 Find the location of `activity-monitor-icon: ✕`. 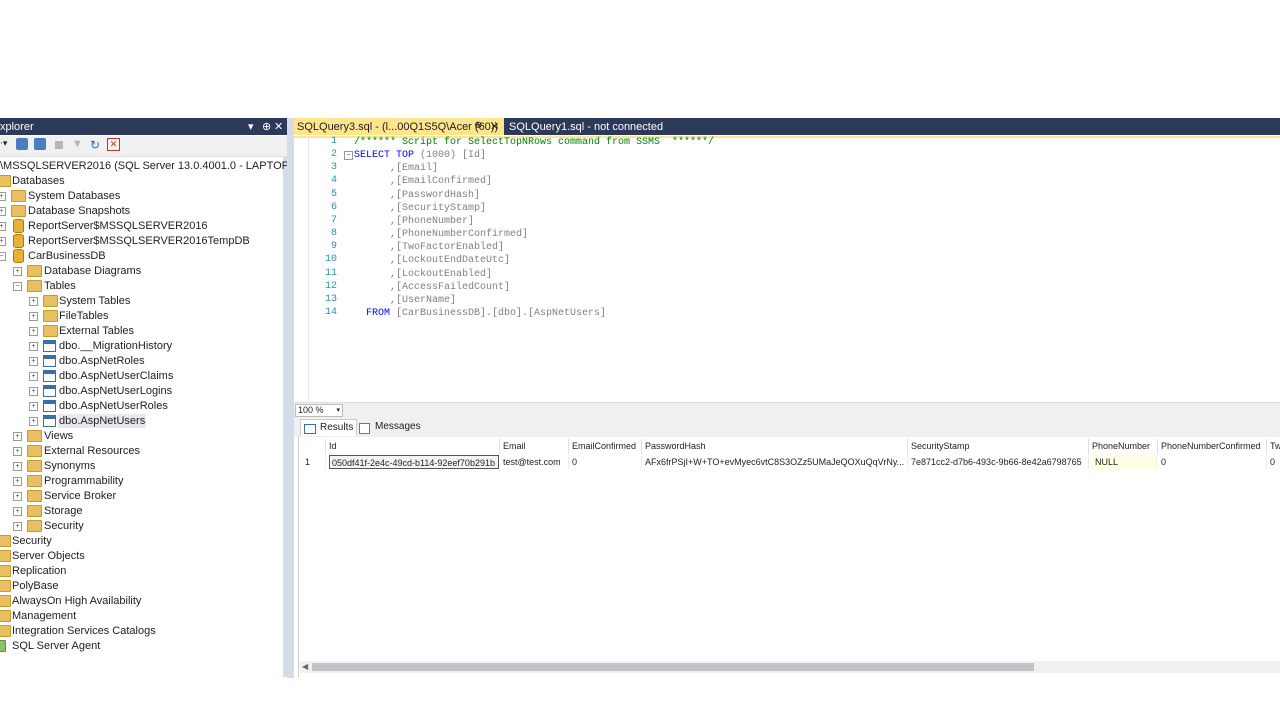

activity-monitor-icon: ✕ is located at coordinates (113, 144).